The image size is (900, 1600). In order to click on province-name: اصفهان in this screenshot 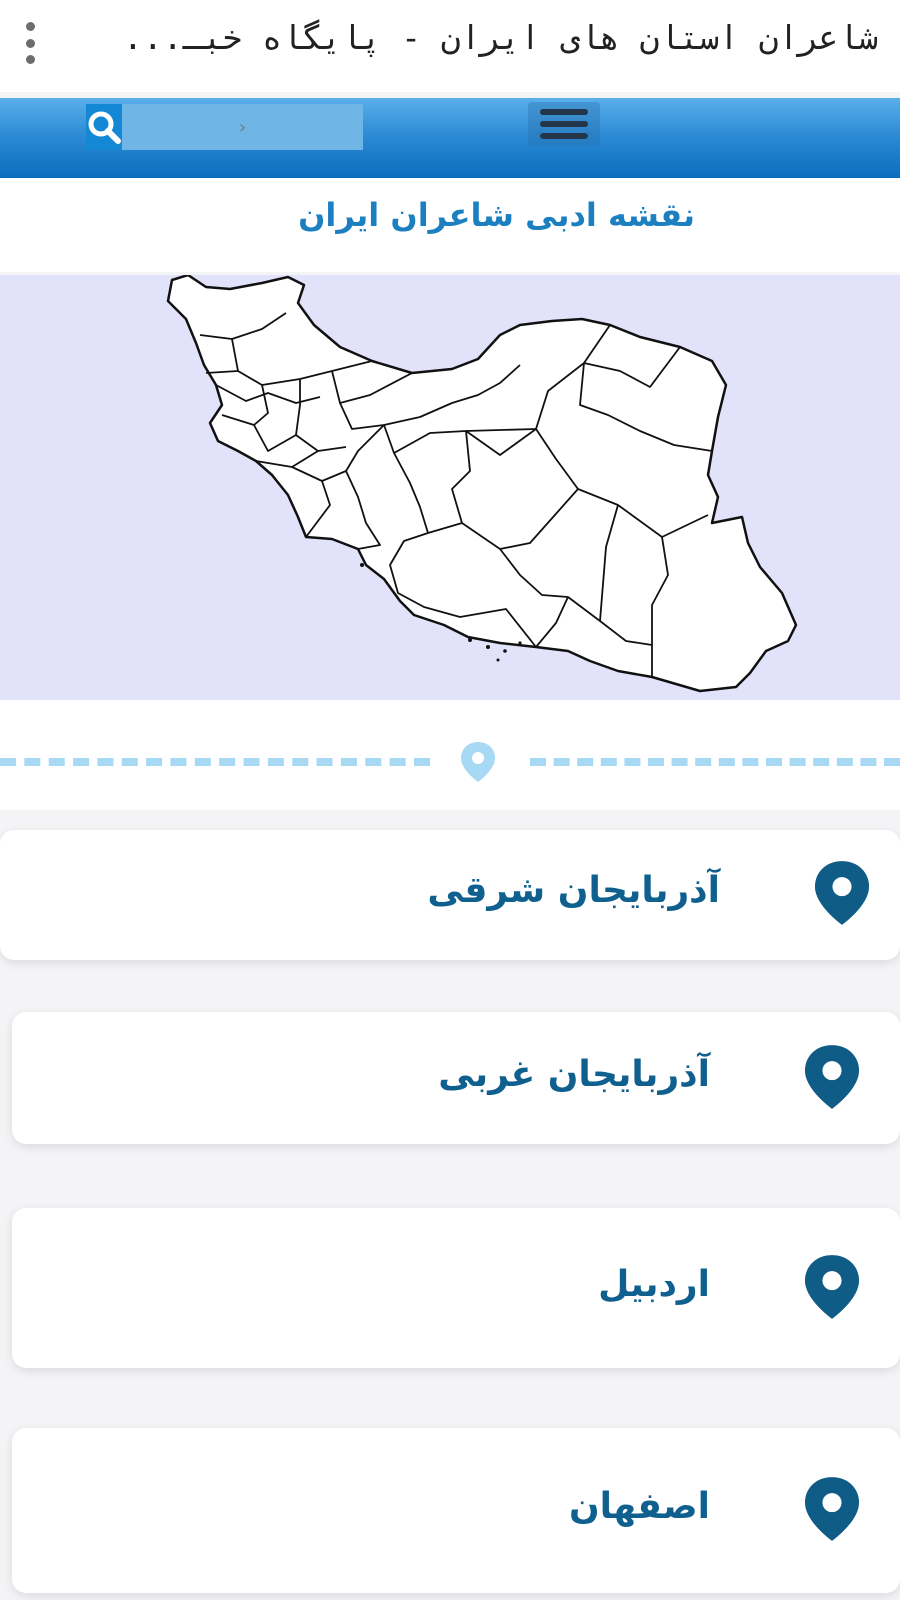, I will do `click(639, 1506)`.